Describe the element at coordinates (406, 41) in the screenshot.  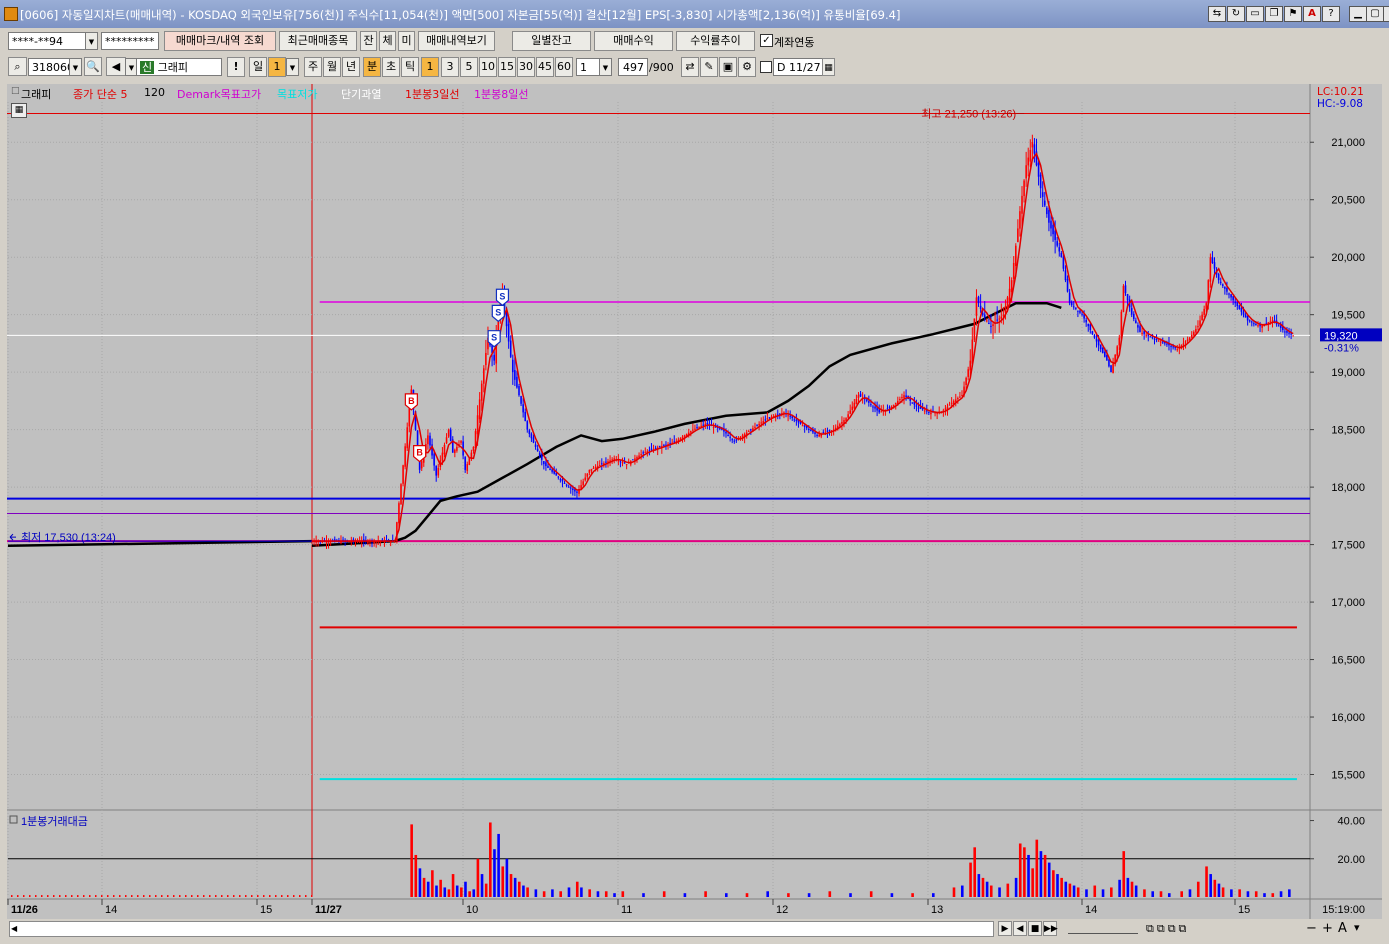
I see `unfilled-button: 미` at that location.